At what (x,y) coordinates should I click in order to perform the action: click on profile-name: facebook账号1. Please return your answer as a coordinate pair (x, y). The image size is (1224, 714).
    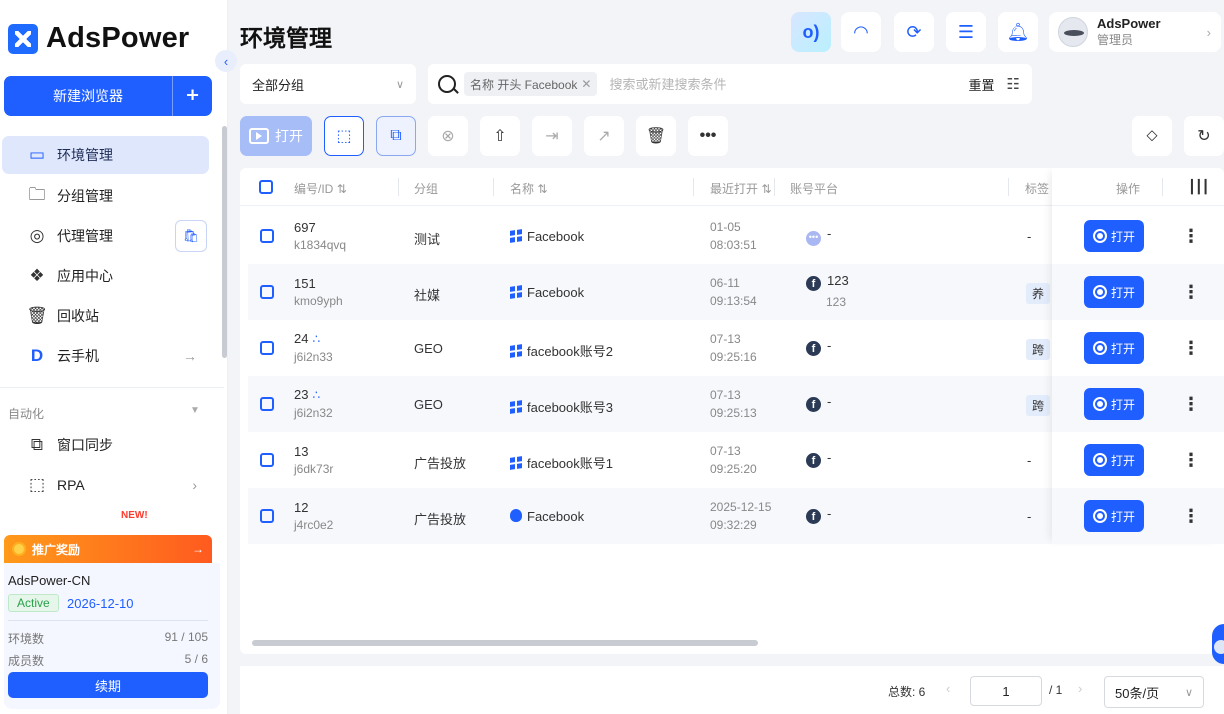
    Looking at the image, I should click on (561, 462).